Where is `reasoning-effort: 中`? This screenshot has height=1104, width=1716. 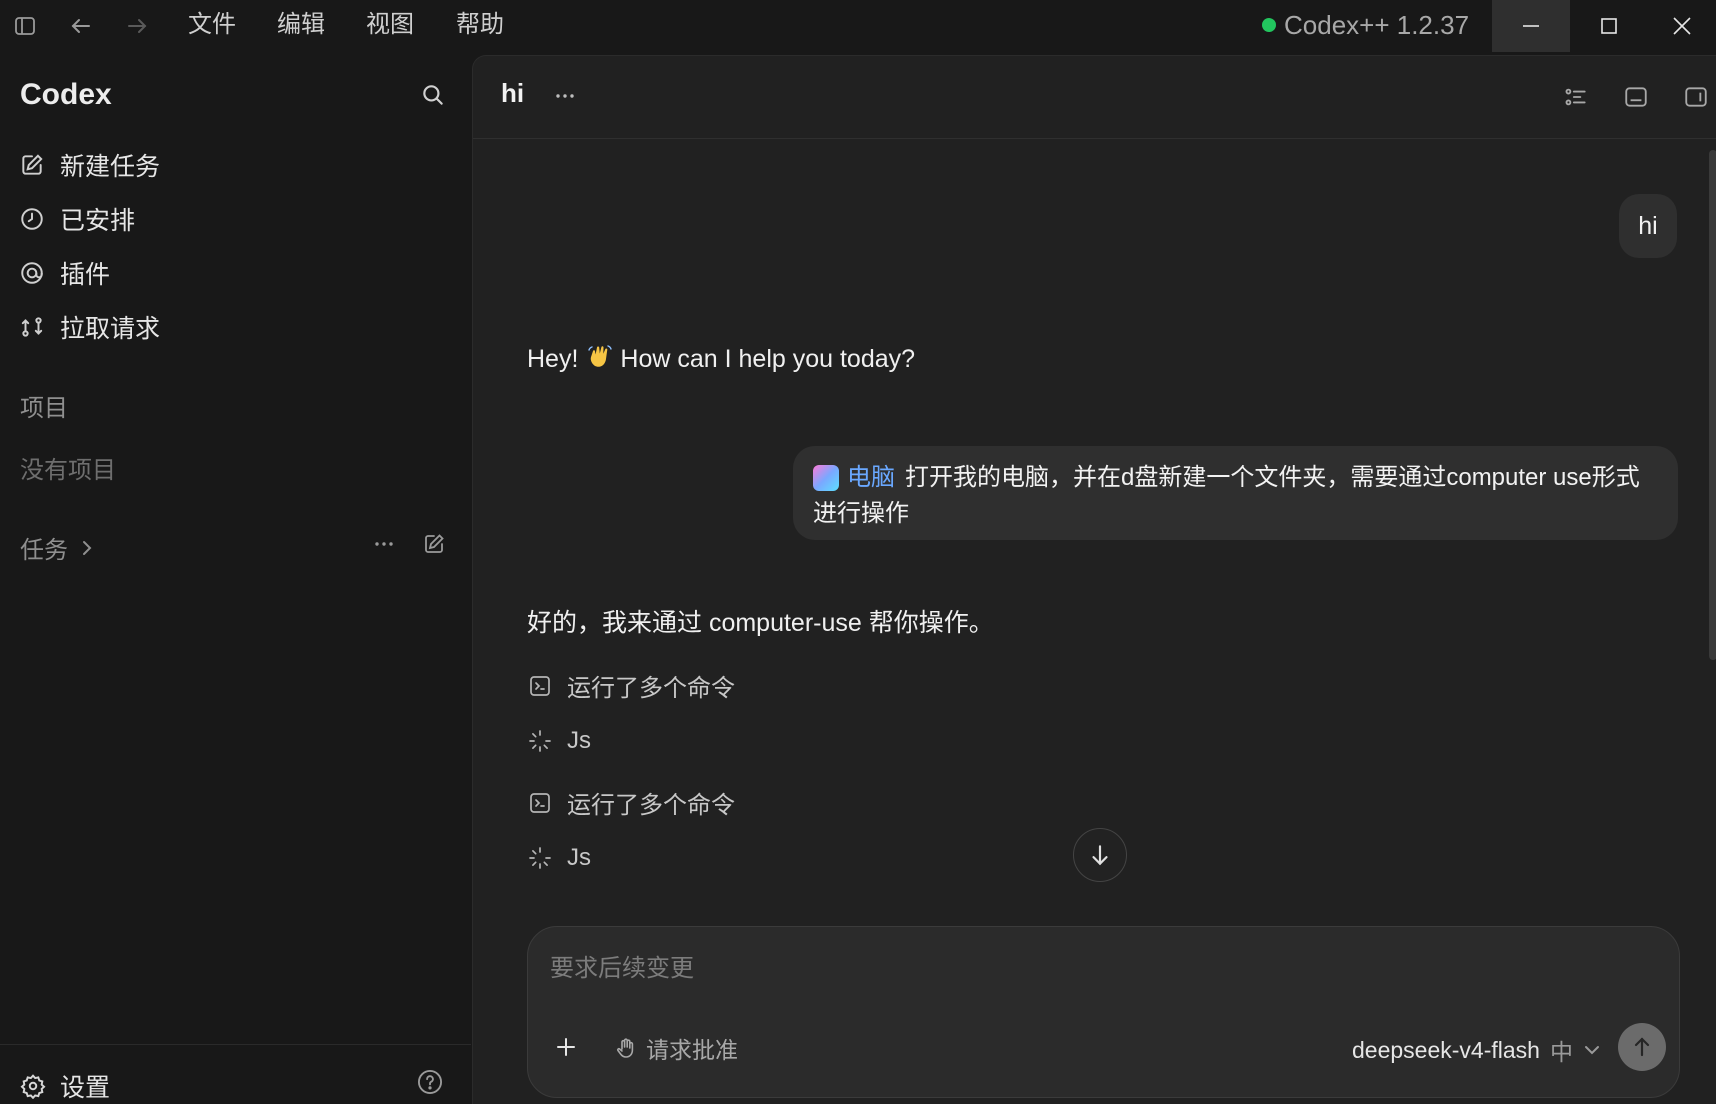 reasoning-effort: 中 is located at coordinates (1561, 1052).